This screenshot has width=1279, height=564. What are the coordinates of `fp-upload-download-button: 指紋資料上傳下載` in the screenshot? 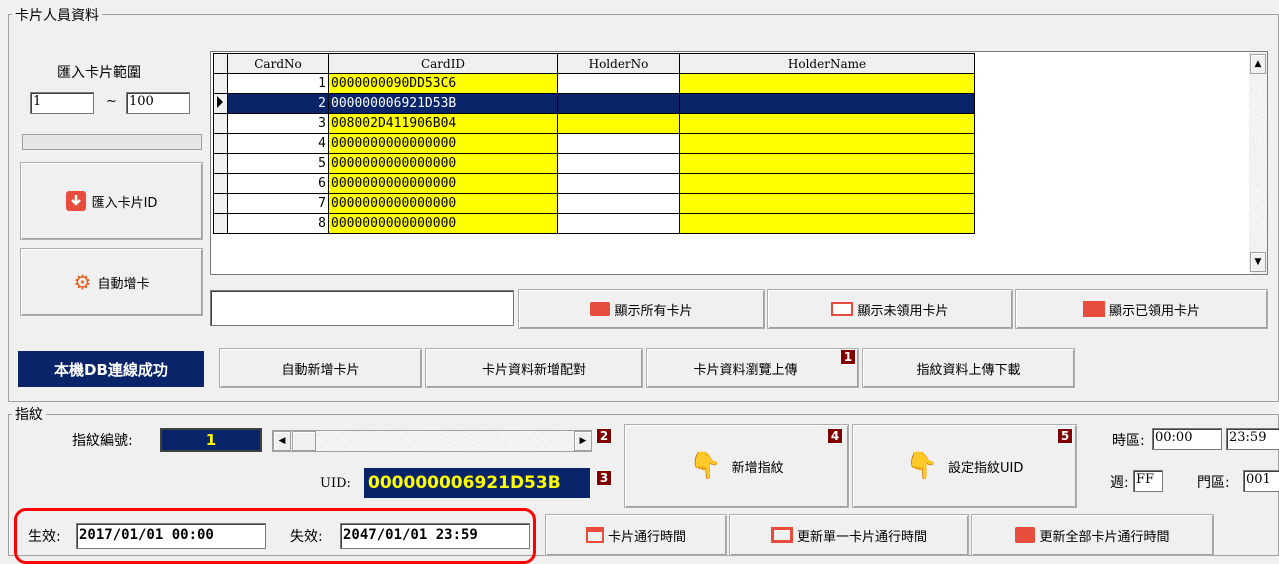 It's located at (968, 368).